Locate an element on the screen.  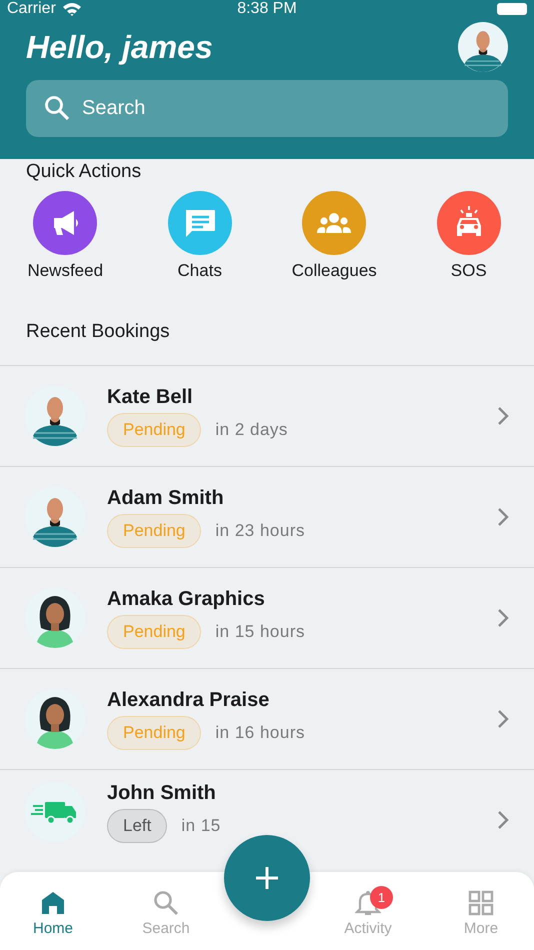
booking-time: in 15 hours is located at coordinates (260, 632).